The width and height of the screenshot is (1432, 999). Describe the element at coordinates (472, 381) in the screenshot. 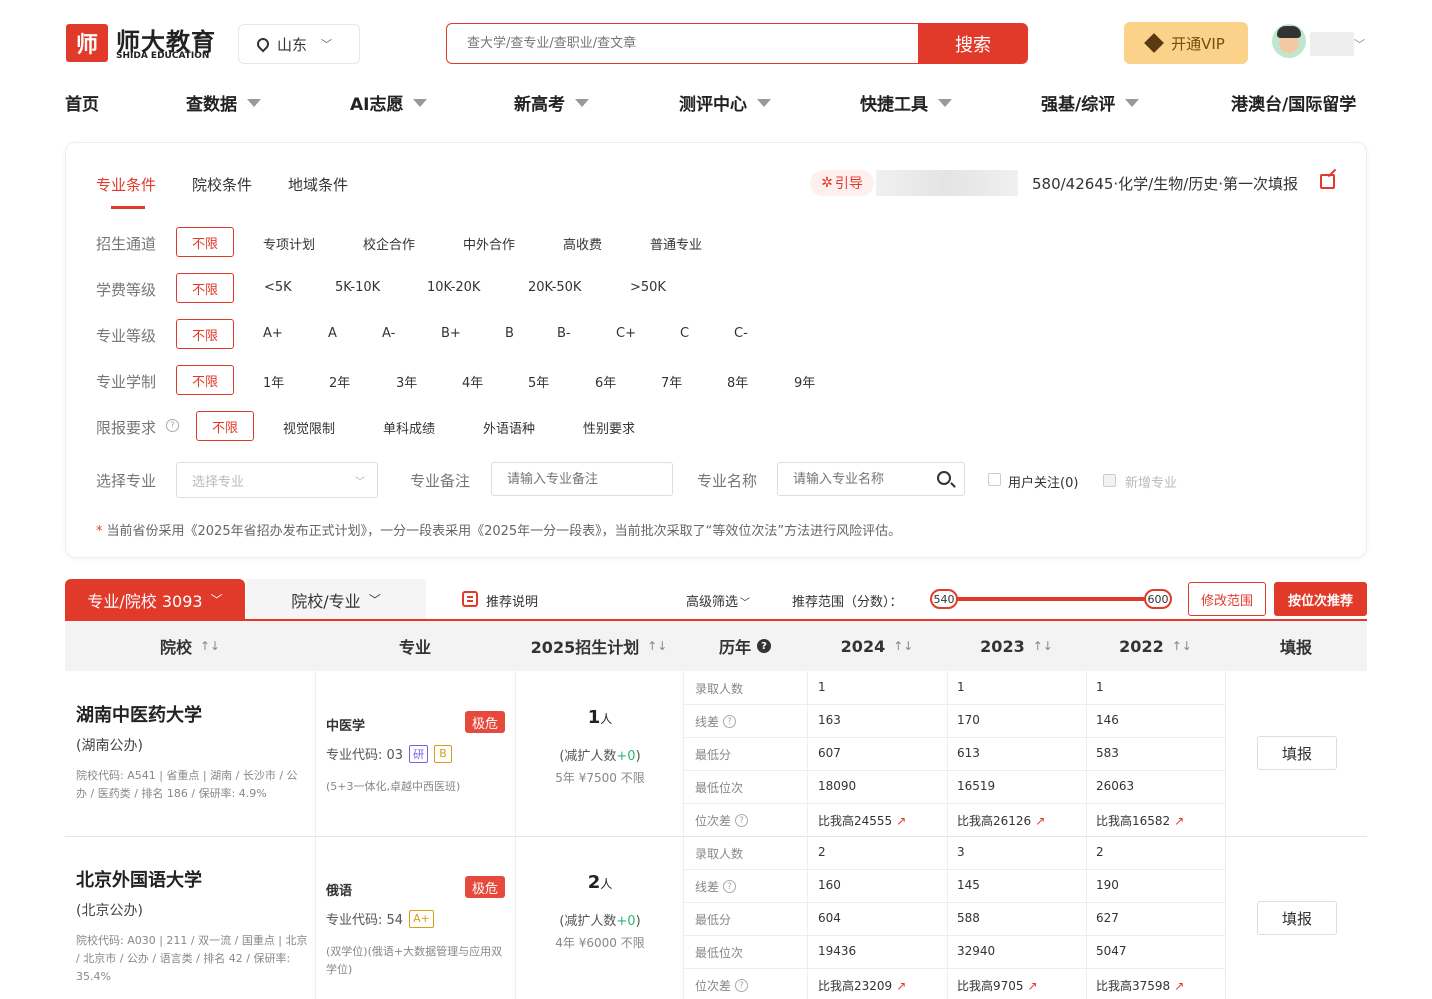

I see `filter-option: 4年` at that location.